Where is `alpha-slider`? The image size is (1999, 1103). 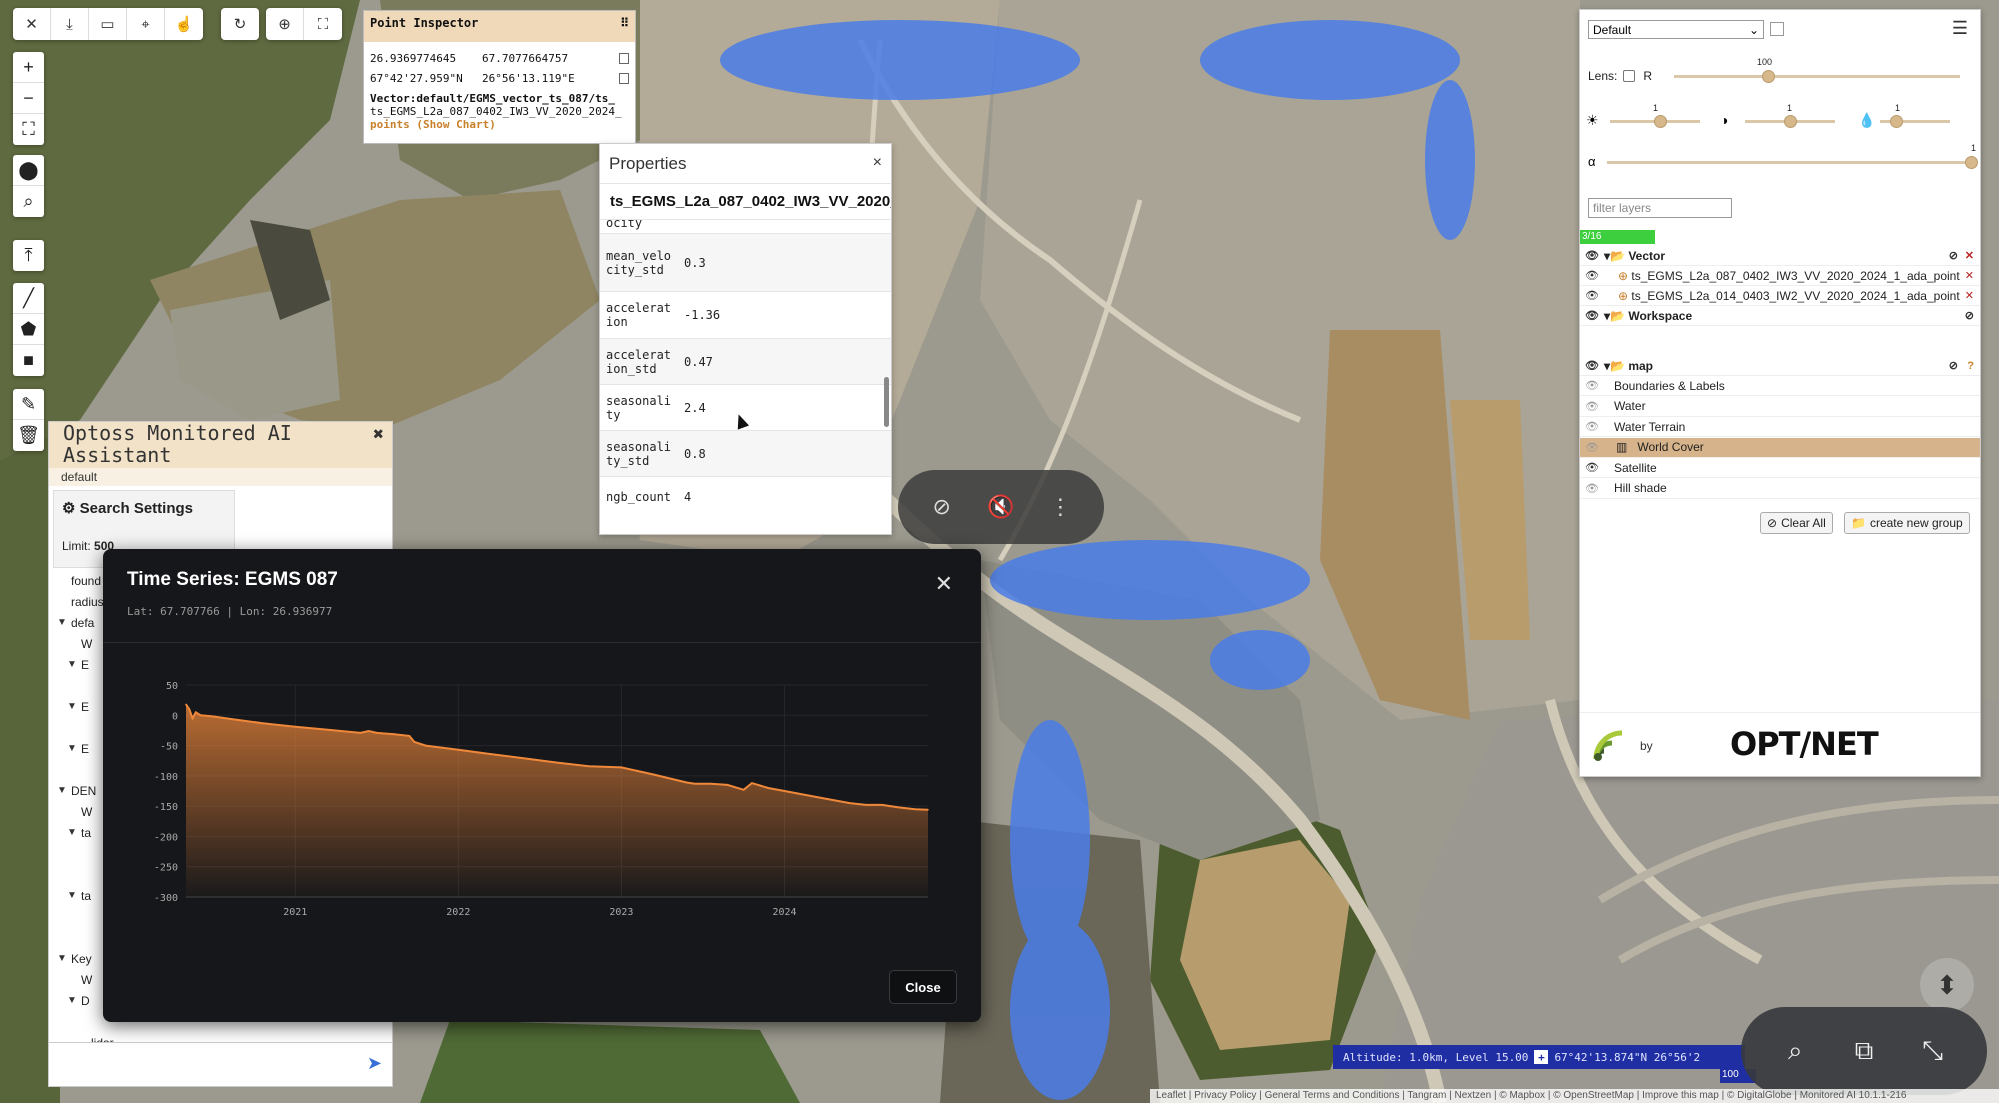
alpha-slider is located at coordinates (1792, 162).